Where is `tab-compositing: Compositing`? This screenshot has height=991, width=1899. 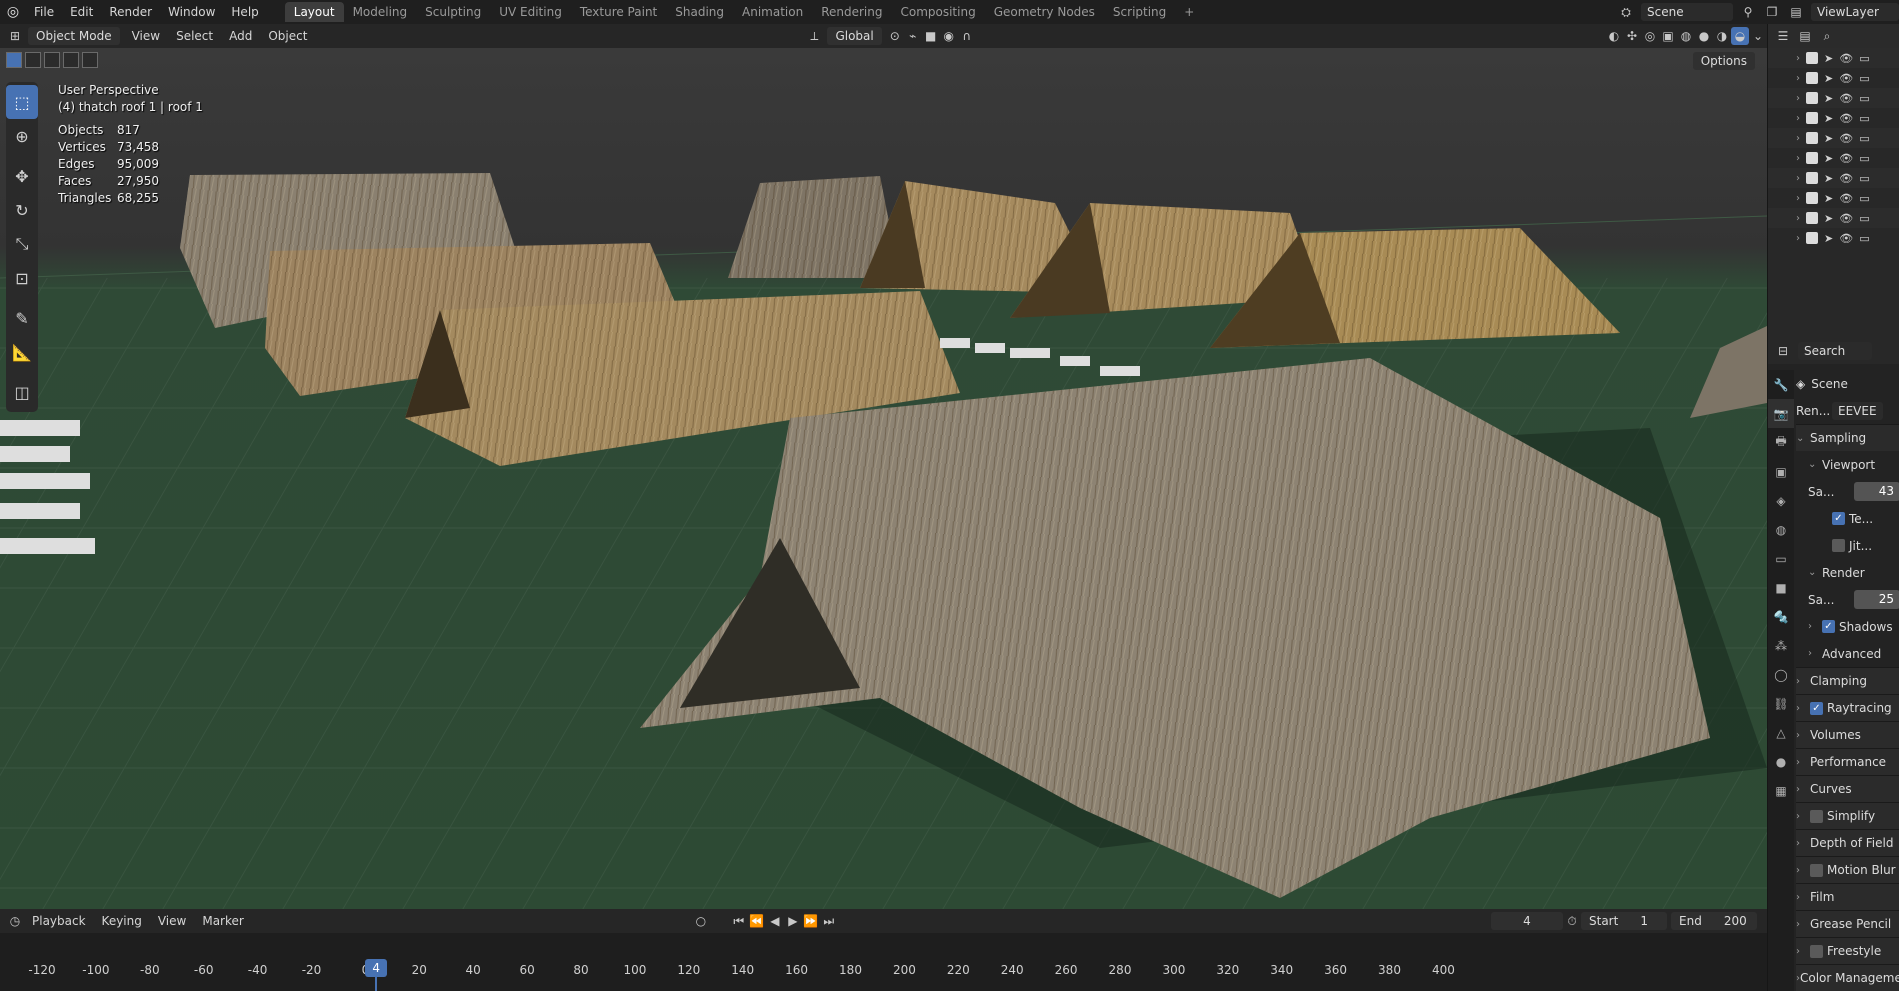 tab-compositing: Compositing is located at coordinates (937, 12).